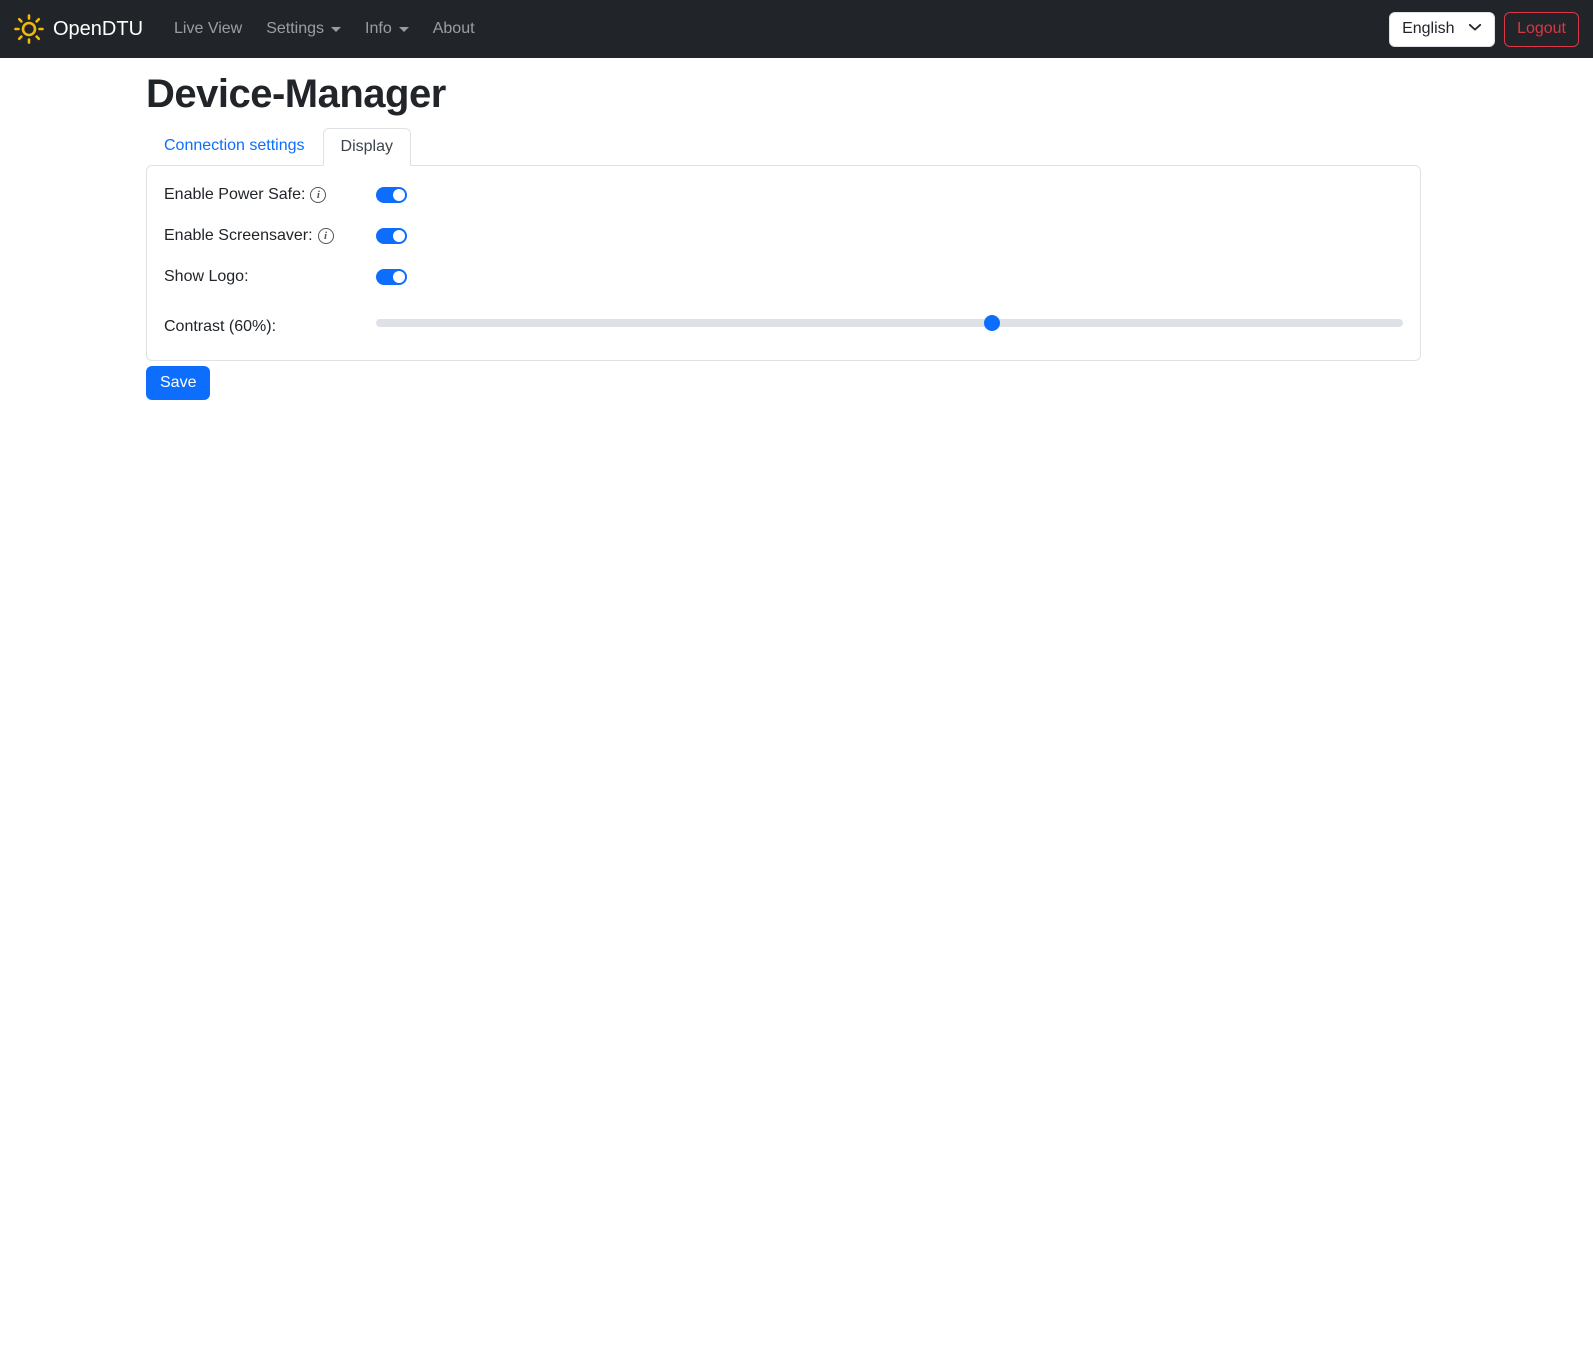 The height and width of the screenshot is (1359, 1593). I want to click on power-safe-label: Enable Power Safe: i, so click(270, 195).